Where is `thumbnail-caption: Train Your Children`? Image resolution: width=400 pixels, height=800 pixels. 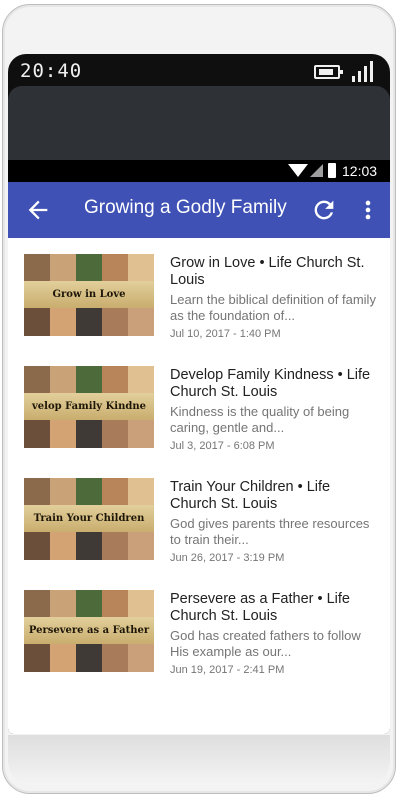
thumbnail-caption: Train Your Children is located at coordinates (89, 518).